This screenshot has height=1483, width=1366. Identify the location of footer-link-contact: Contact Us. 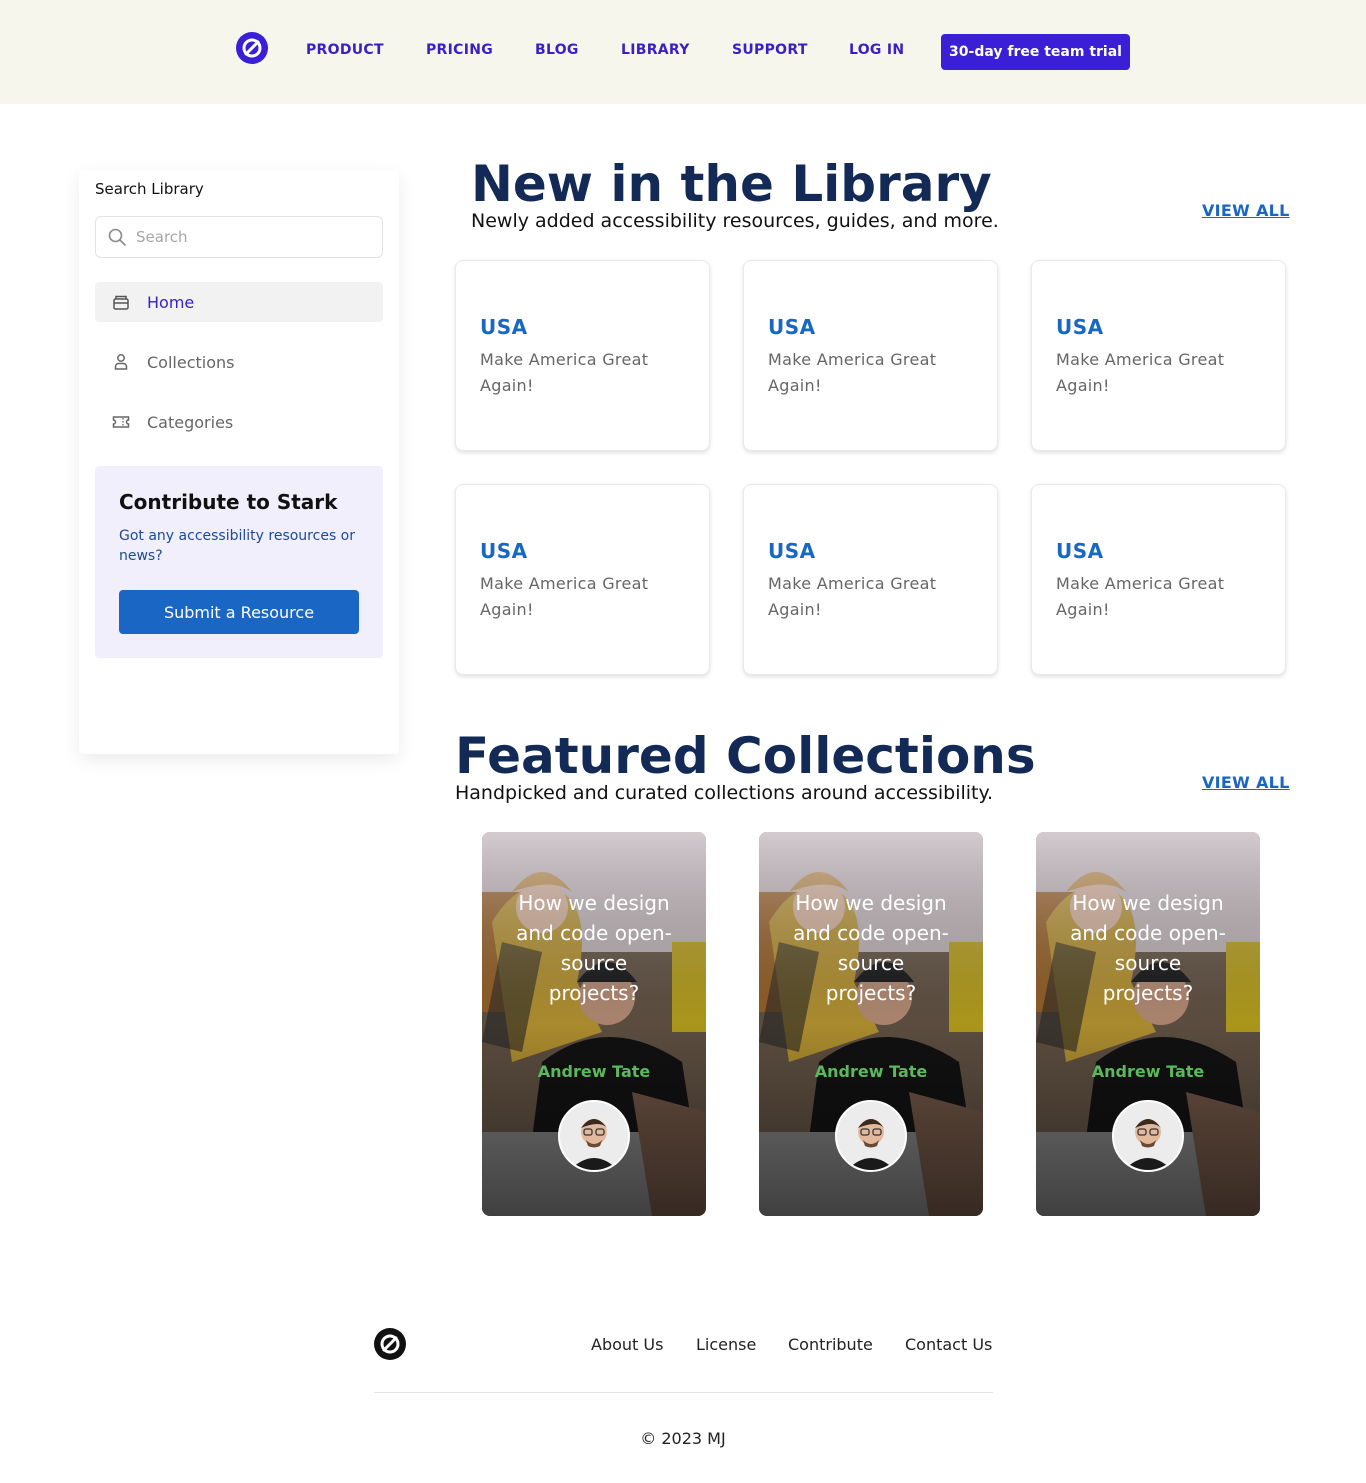
(948, 1344).